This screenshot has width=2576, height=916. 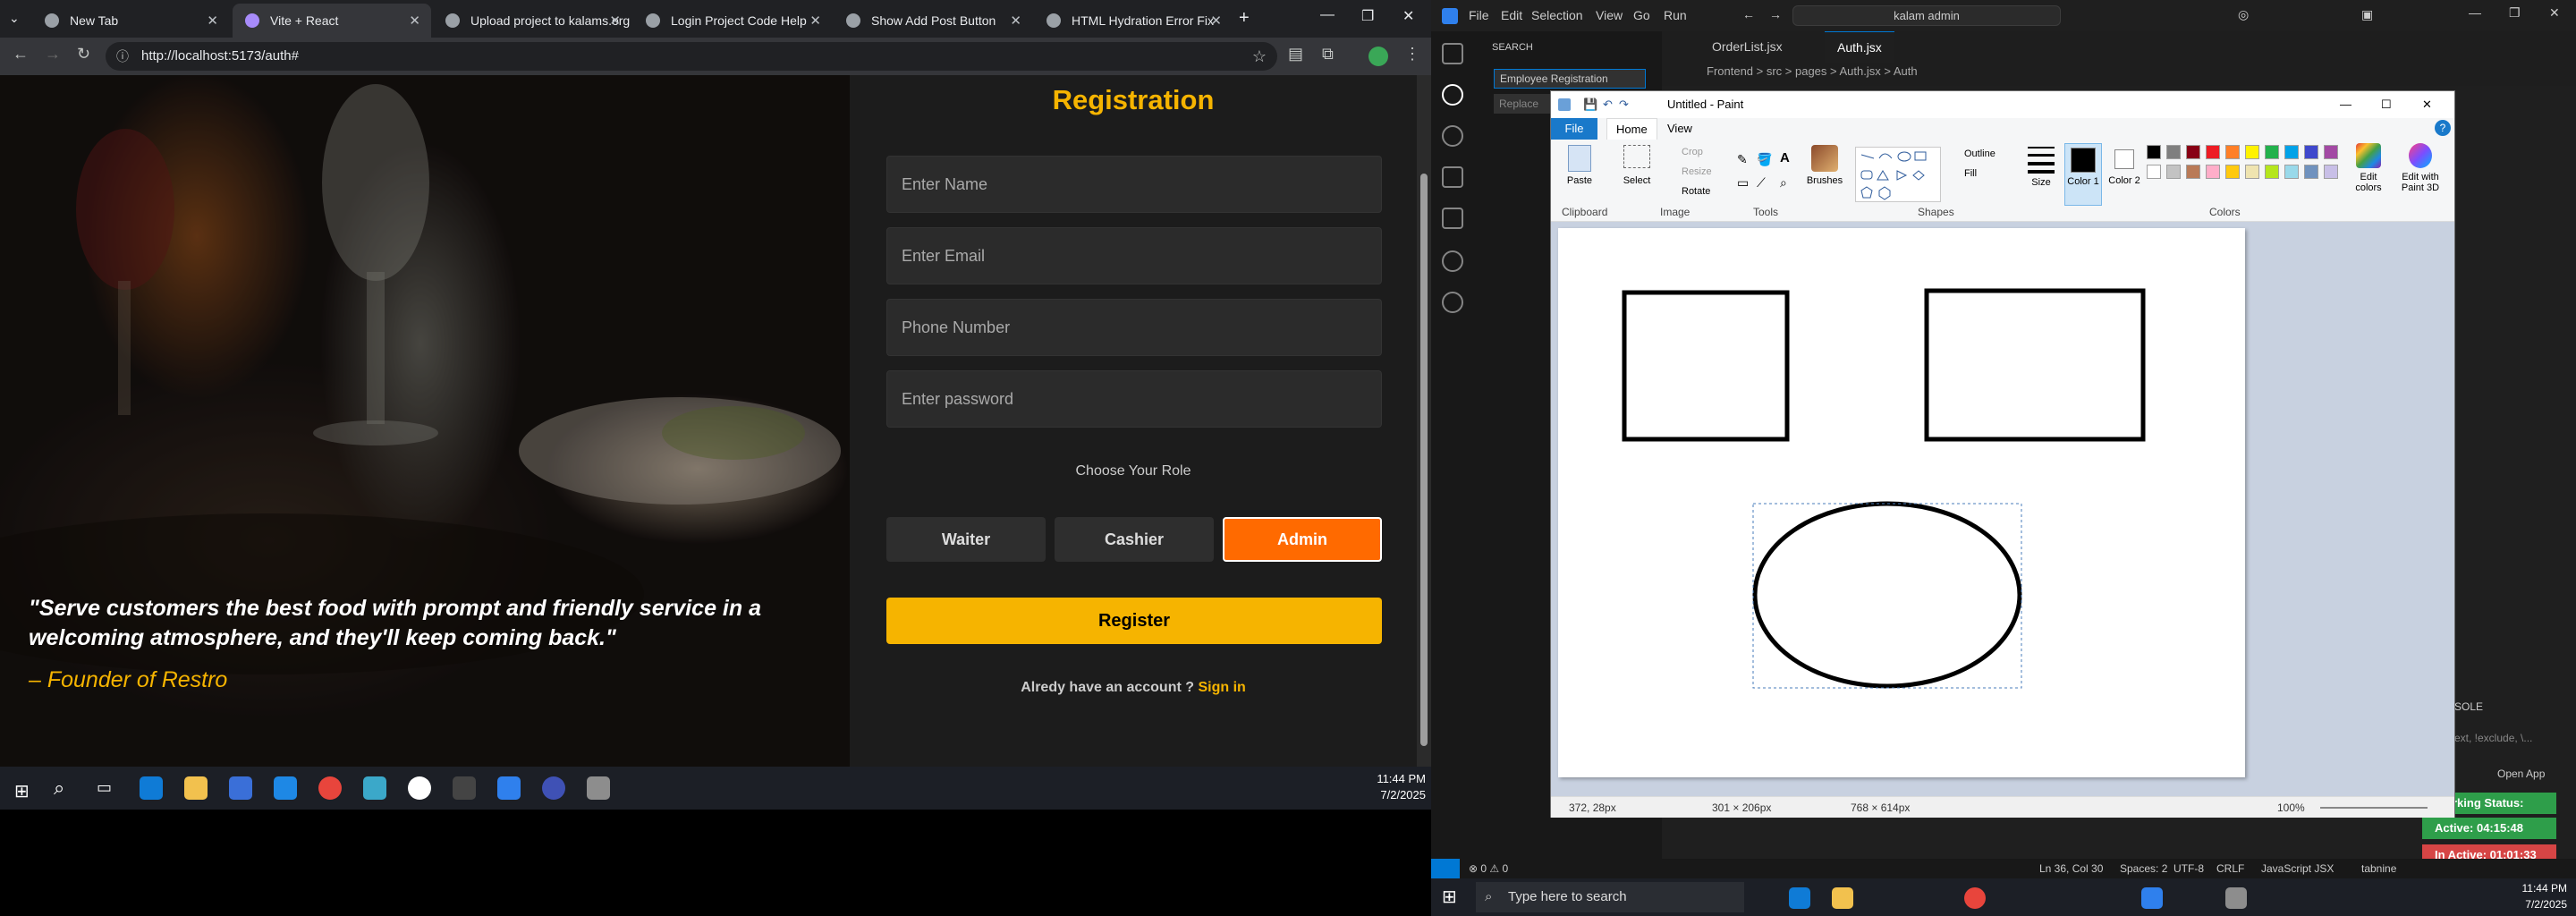 What do you see at coordinates (1743, 183) in the screenshot?
I see `eraser-icon: ▭` at bounding box center [1743, 183].